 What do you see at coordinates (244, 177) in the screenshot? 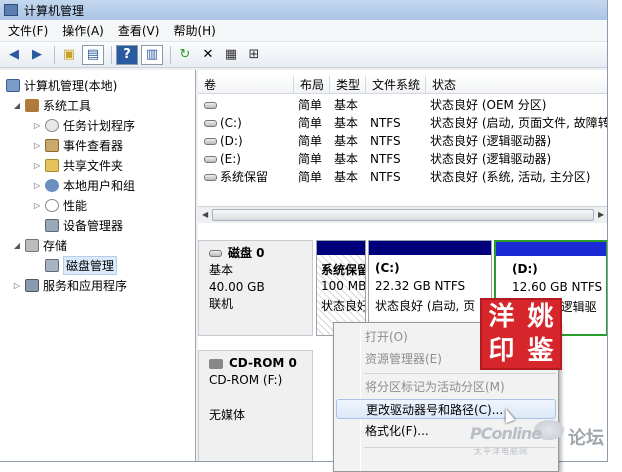
I see `volume-name: 系统保留` at bounding box center [244, 177].